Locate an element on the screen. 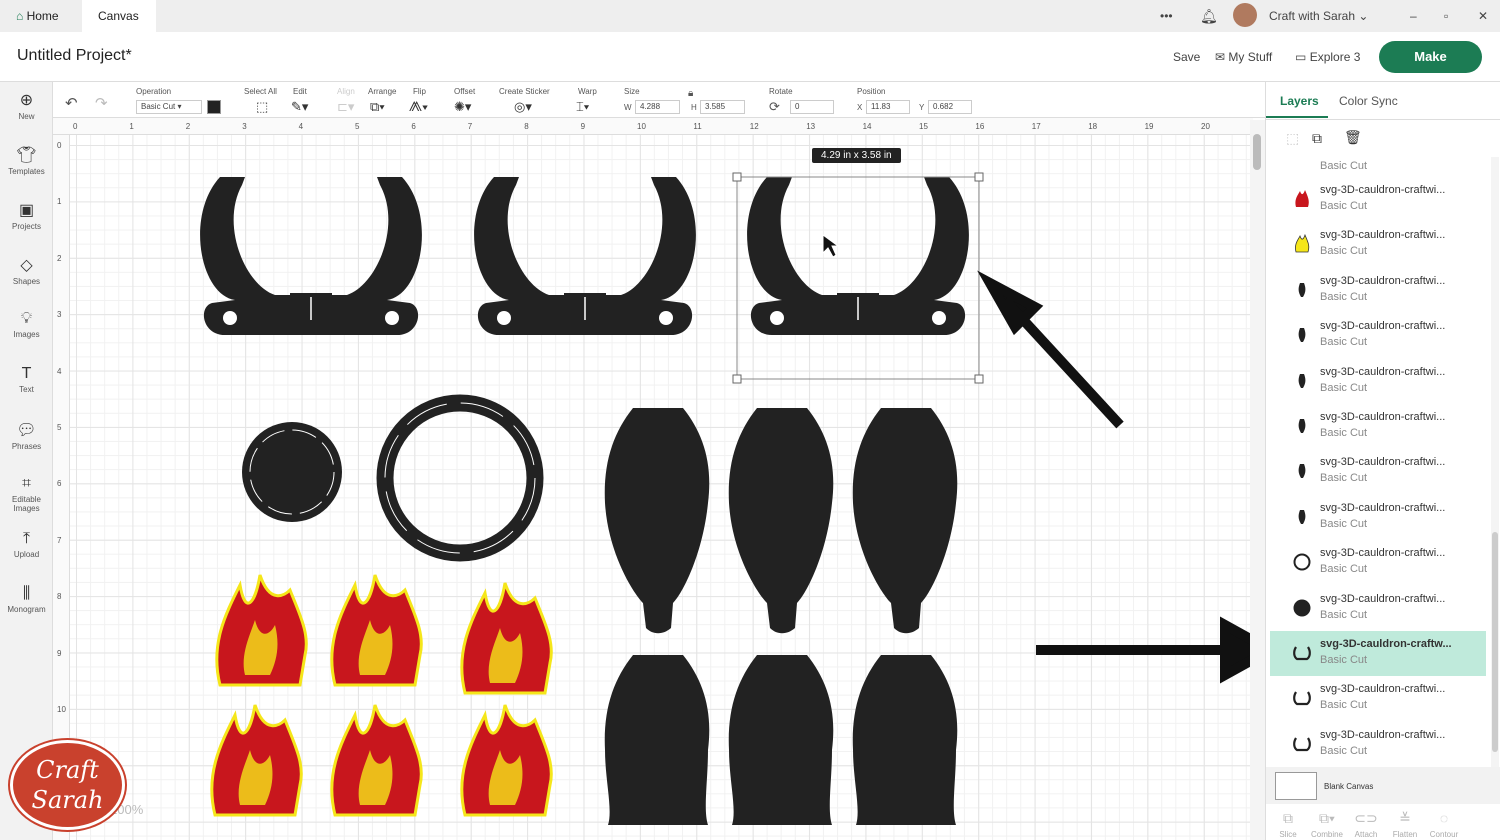 This screenshot has width=1500, height=840. machine-button: ▭ Explore 3 is located at coordinates (1327, 57).